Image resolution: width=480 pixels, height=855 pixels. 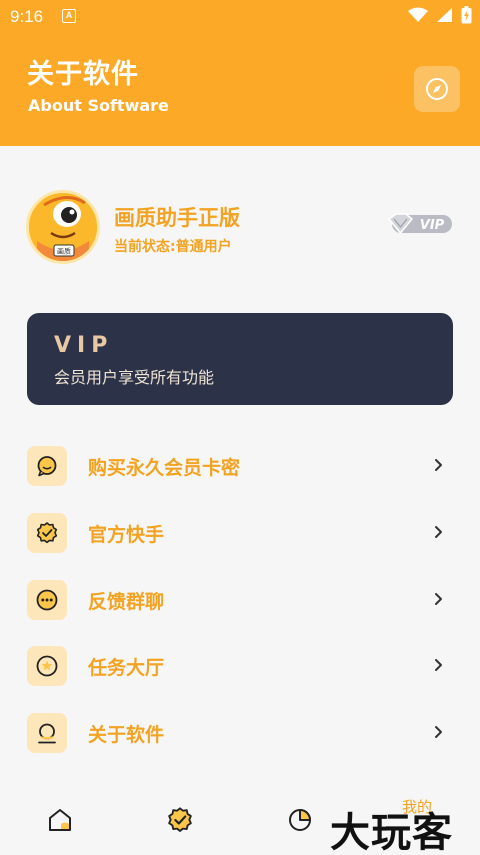 What do you see at coordinates (177, 218) in the screenshot?
I see `app-name: 画质助手正版` at bounding box center [177, 218].